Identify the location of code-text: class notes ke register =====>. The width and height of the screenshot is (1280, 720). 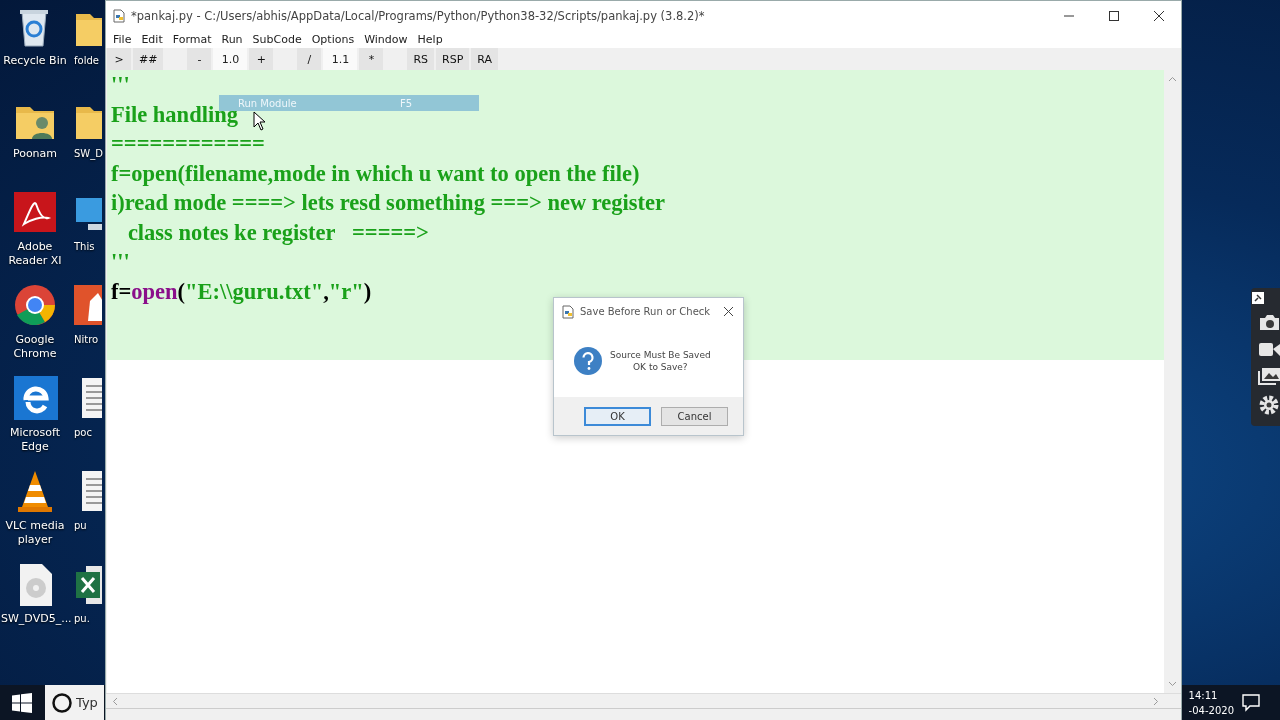
(277, 232).